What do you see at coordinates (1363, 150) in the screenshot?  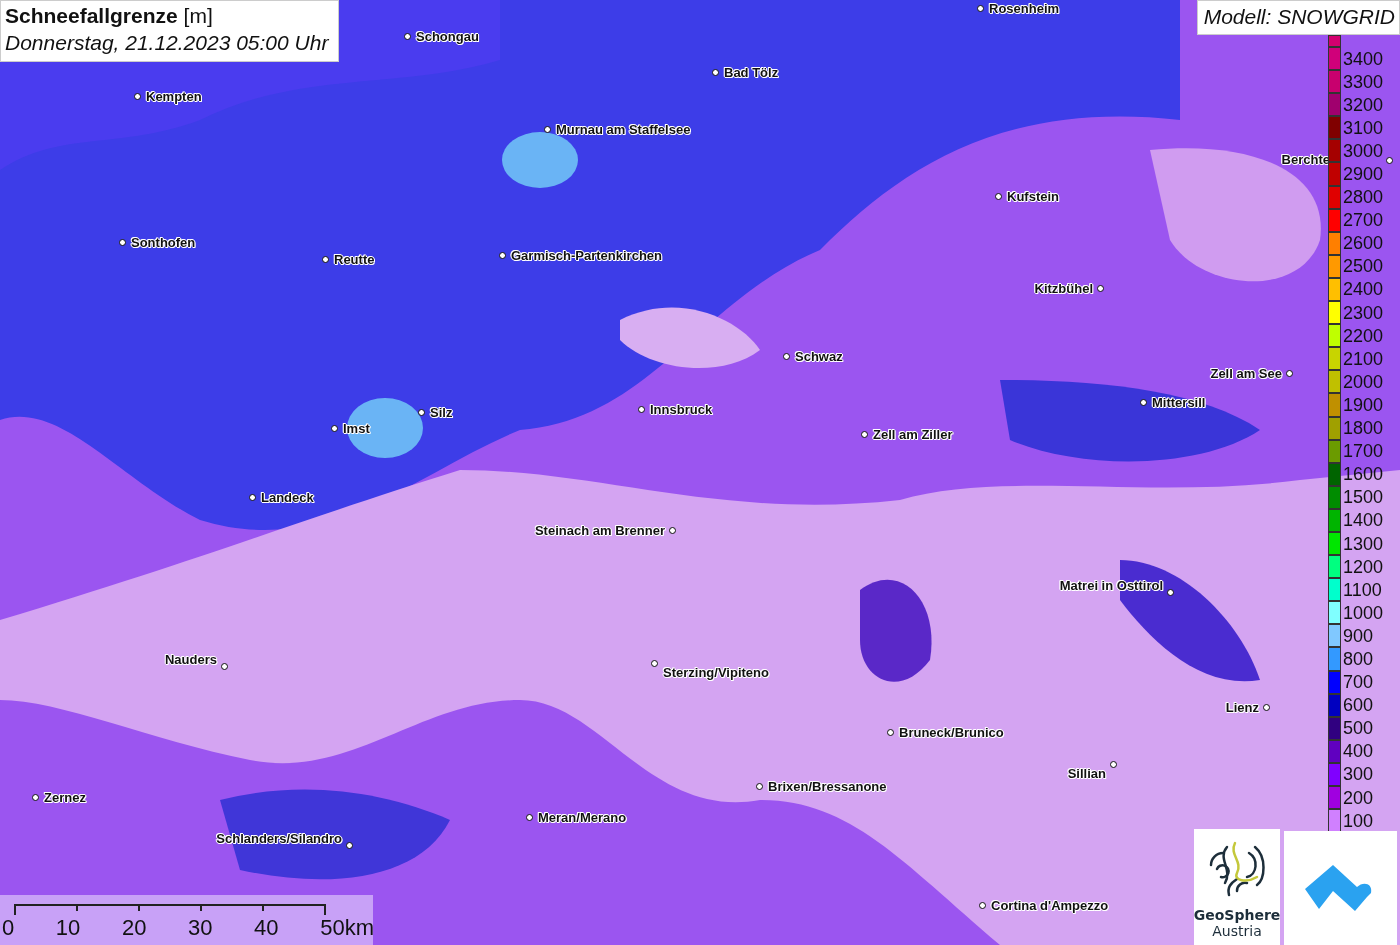 I see `legend-label: 3000` at bounding box center [1363, 150].